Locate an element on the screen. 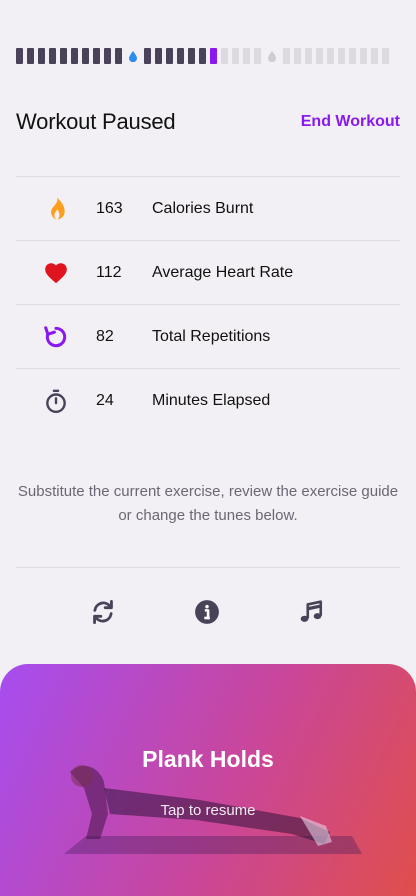 The image size is (416, 896). flame-icon is located at coordinates (56, 209).